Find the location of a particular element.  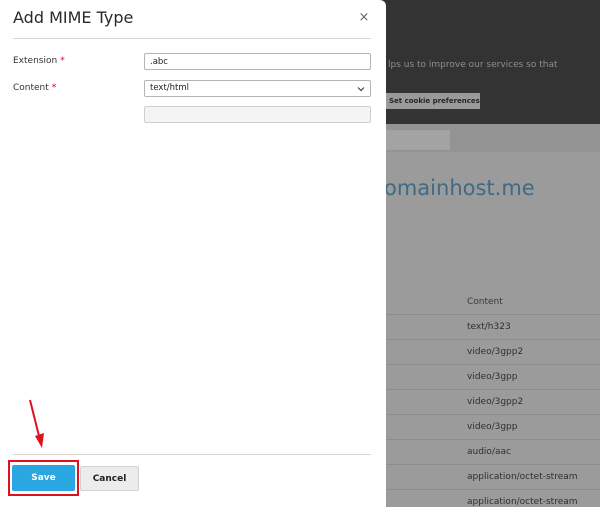

extension-label-text: Extension is located at coordinates (35, 61).